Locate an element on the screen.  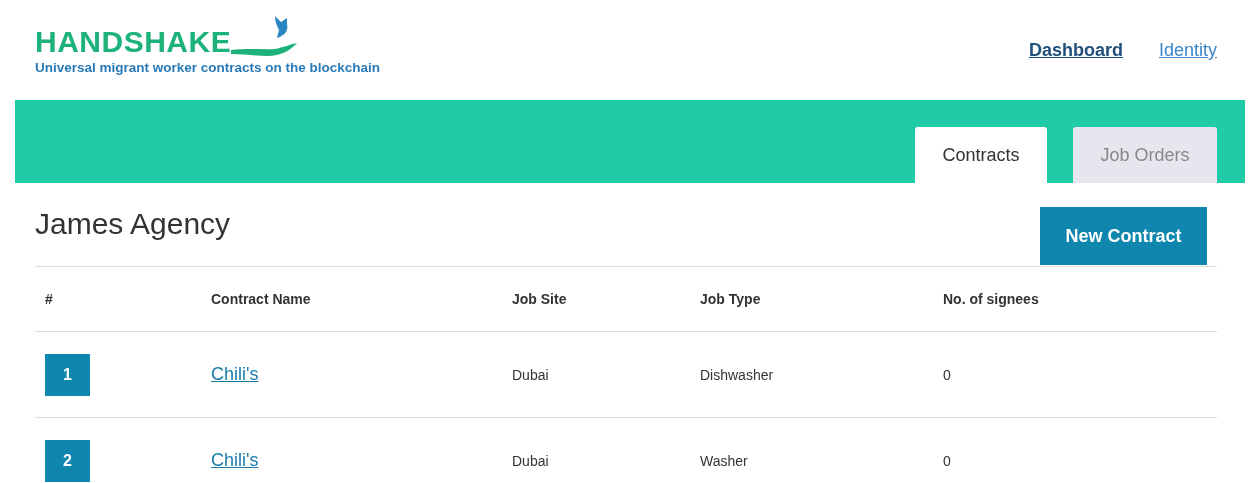
tagline: Universal migrant worker contracts on the blockchain is located at coordinates (208, 67).